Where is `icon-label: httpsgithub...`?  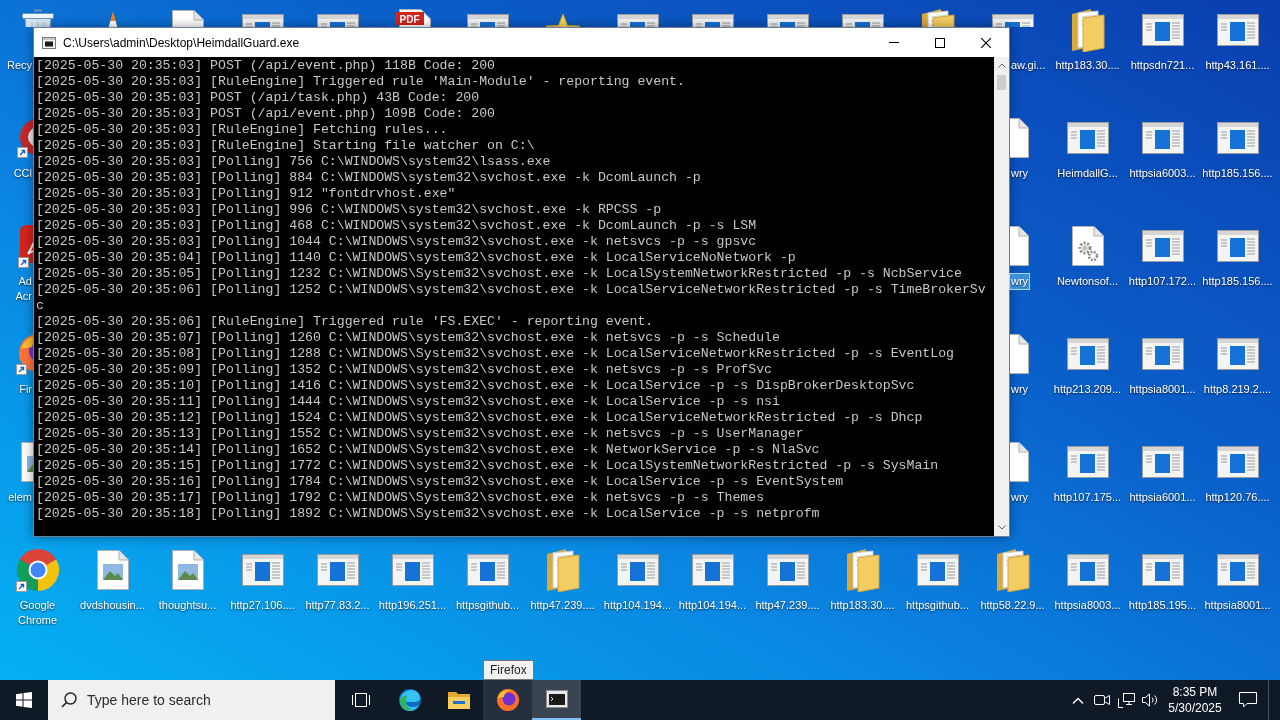 icon-label: httpsgithub... is located at coordinates (937, 605).